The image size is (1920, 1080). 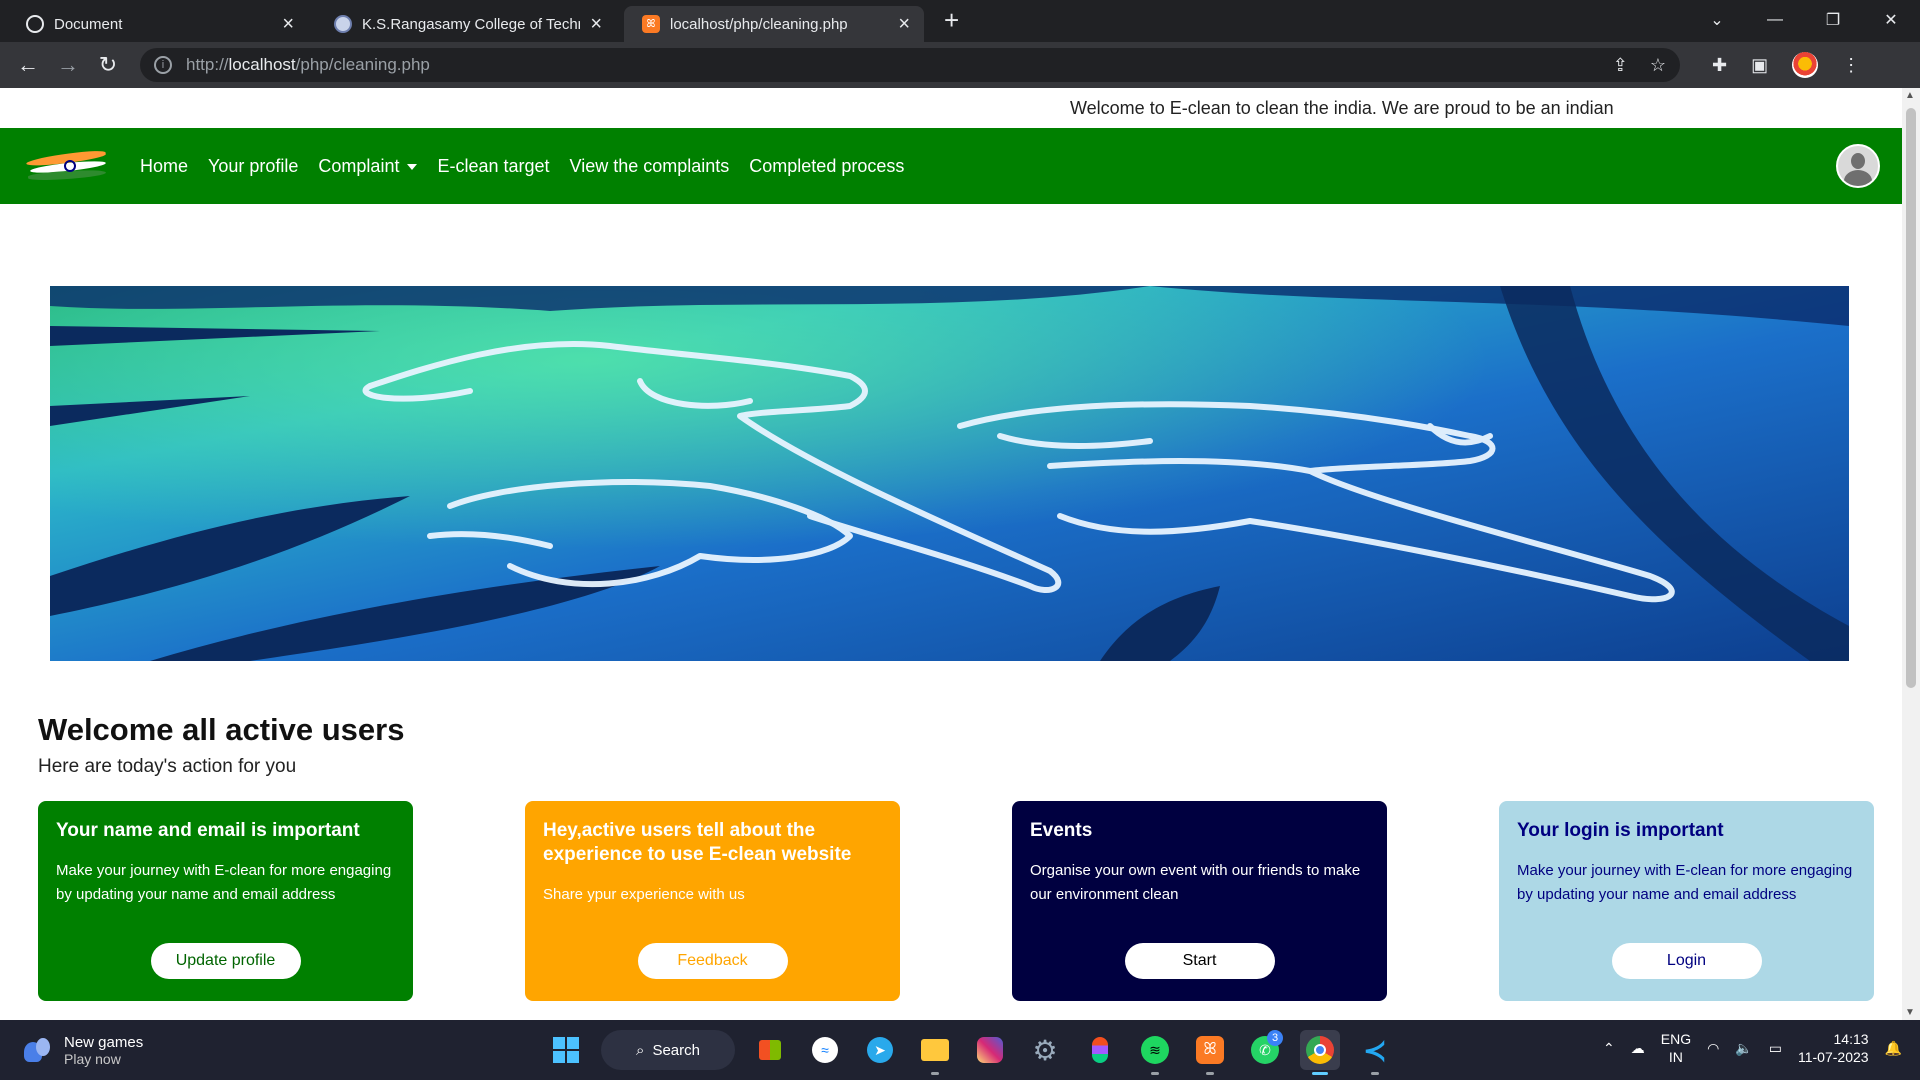 What do you see at coordinates (1199, 961) in the screenshot?
I see `start-button: Start` at bounding box center [1199, 961].